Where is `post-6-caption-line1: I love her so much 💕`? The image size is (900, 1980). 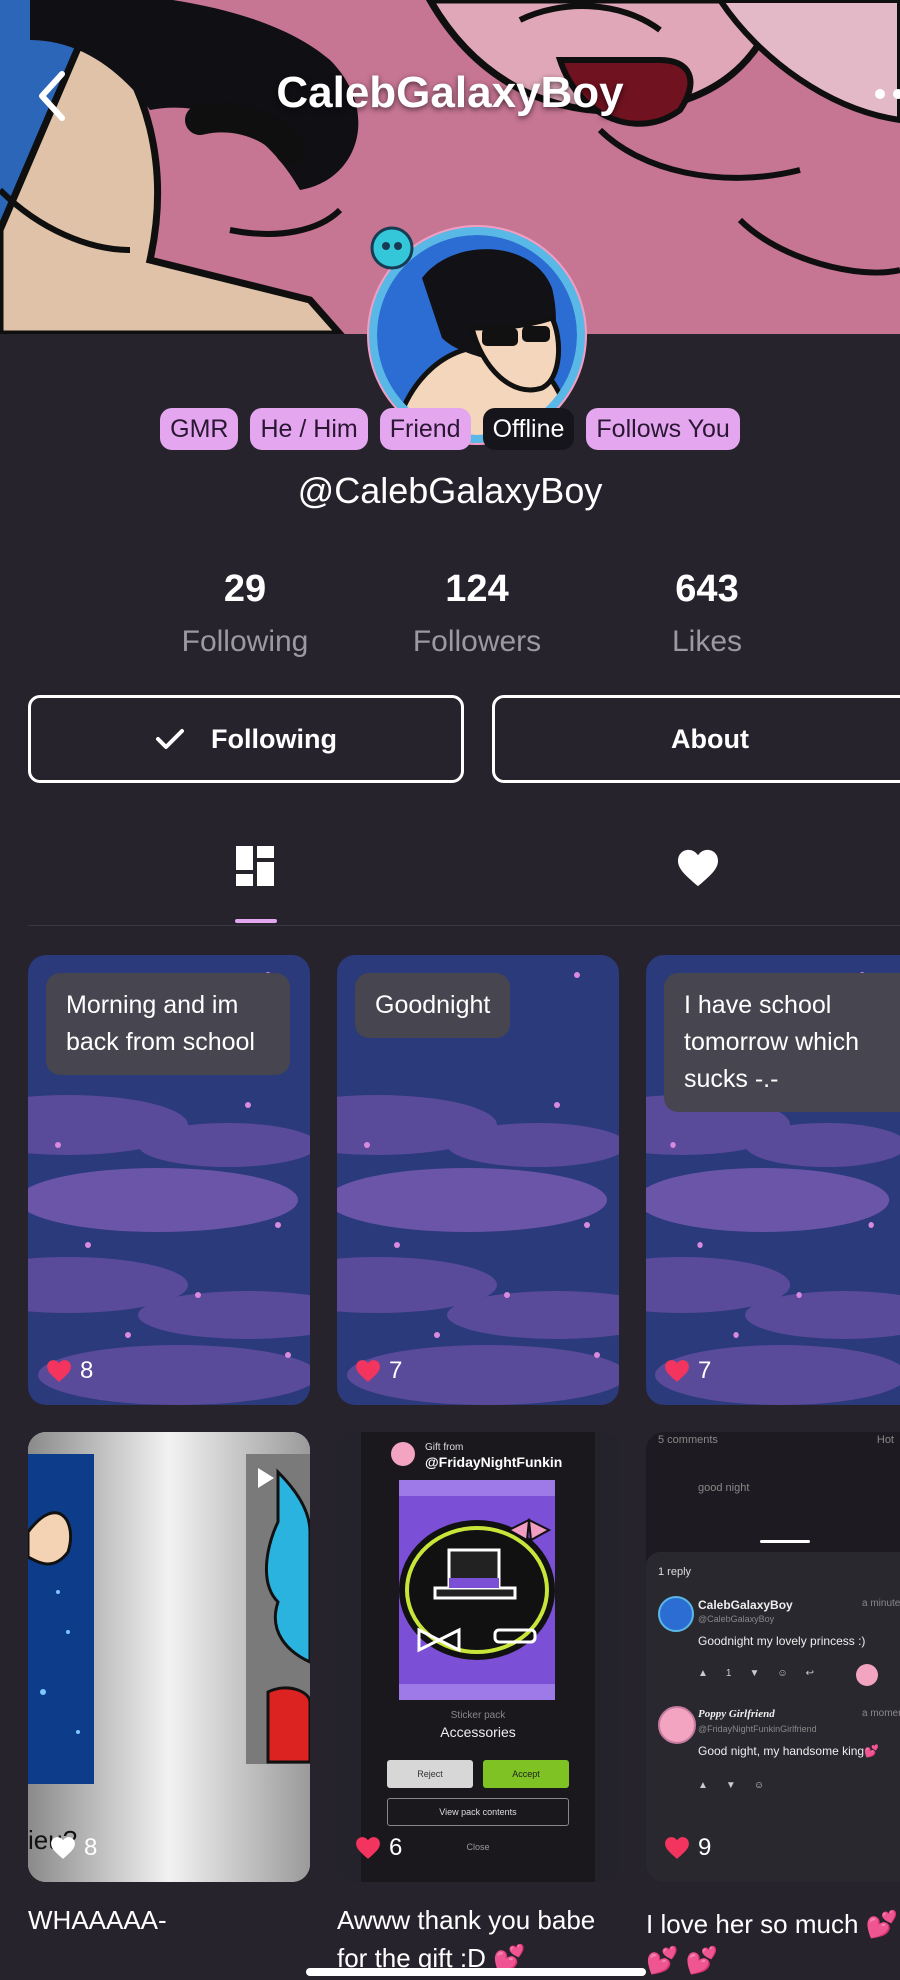
post-6-caption-line1: I love her so much 💕 is located at coordinates (772, 1924).